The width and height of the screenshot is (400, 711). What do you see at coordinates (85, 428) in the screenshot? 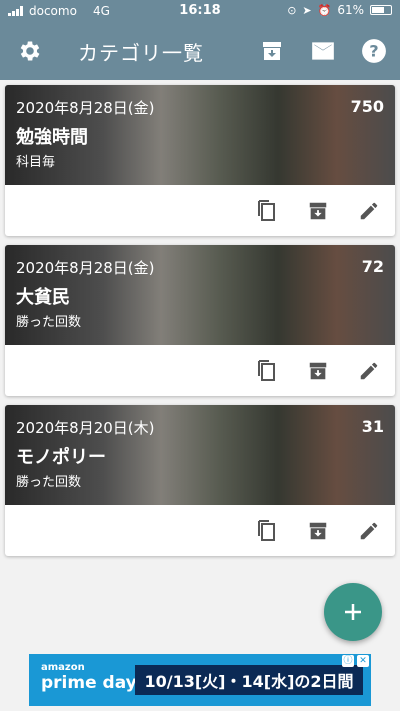
I see `card-date: 2020年8月20日(木)` at bounding box center [85, 428].